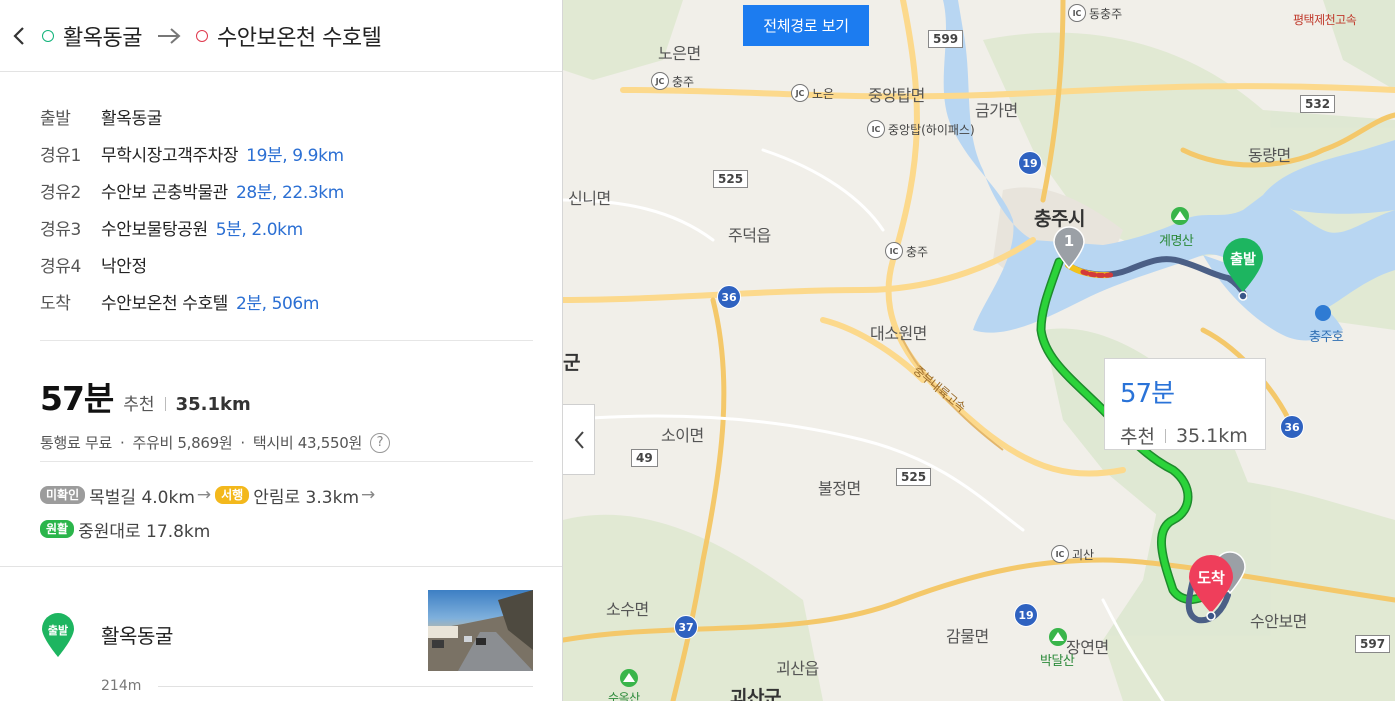 The width and height of the screenshot is (1395, 701). Describe the element at coordinates (76, 443) in the screenshot. I see `toll-fee: 통행료 무료` at that location.